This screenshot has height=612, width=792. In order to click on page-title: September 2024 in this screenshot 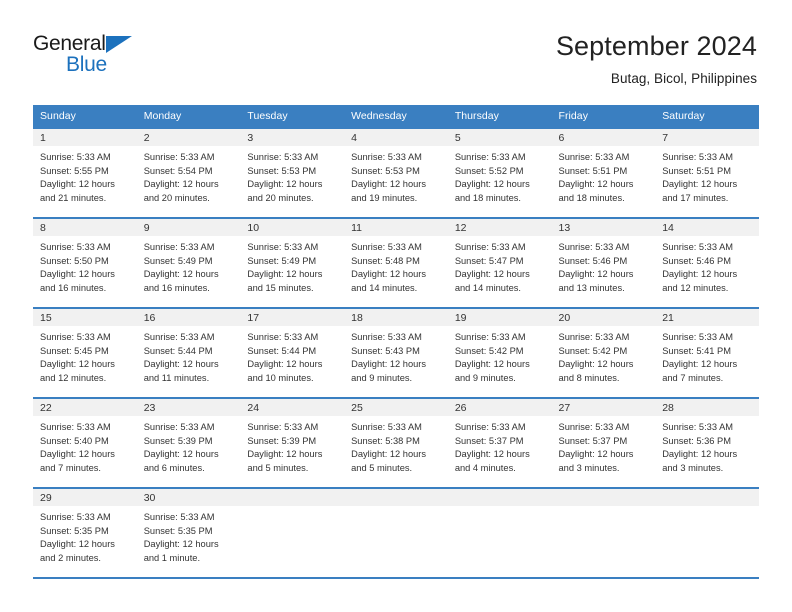, I will do `click(656, 46)`.